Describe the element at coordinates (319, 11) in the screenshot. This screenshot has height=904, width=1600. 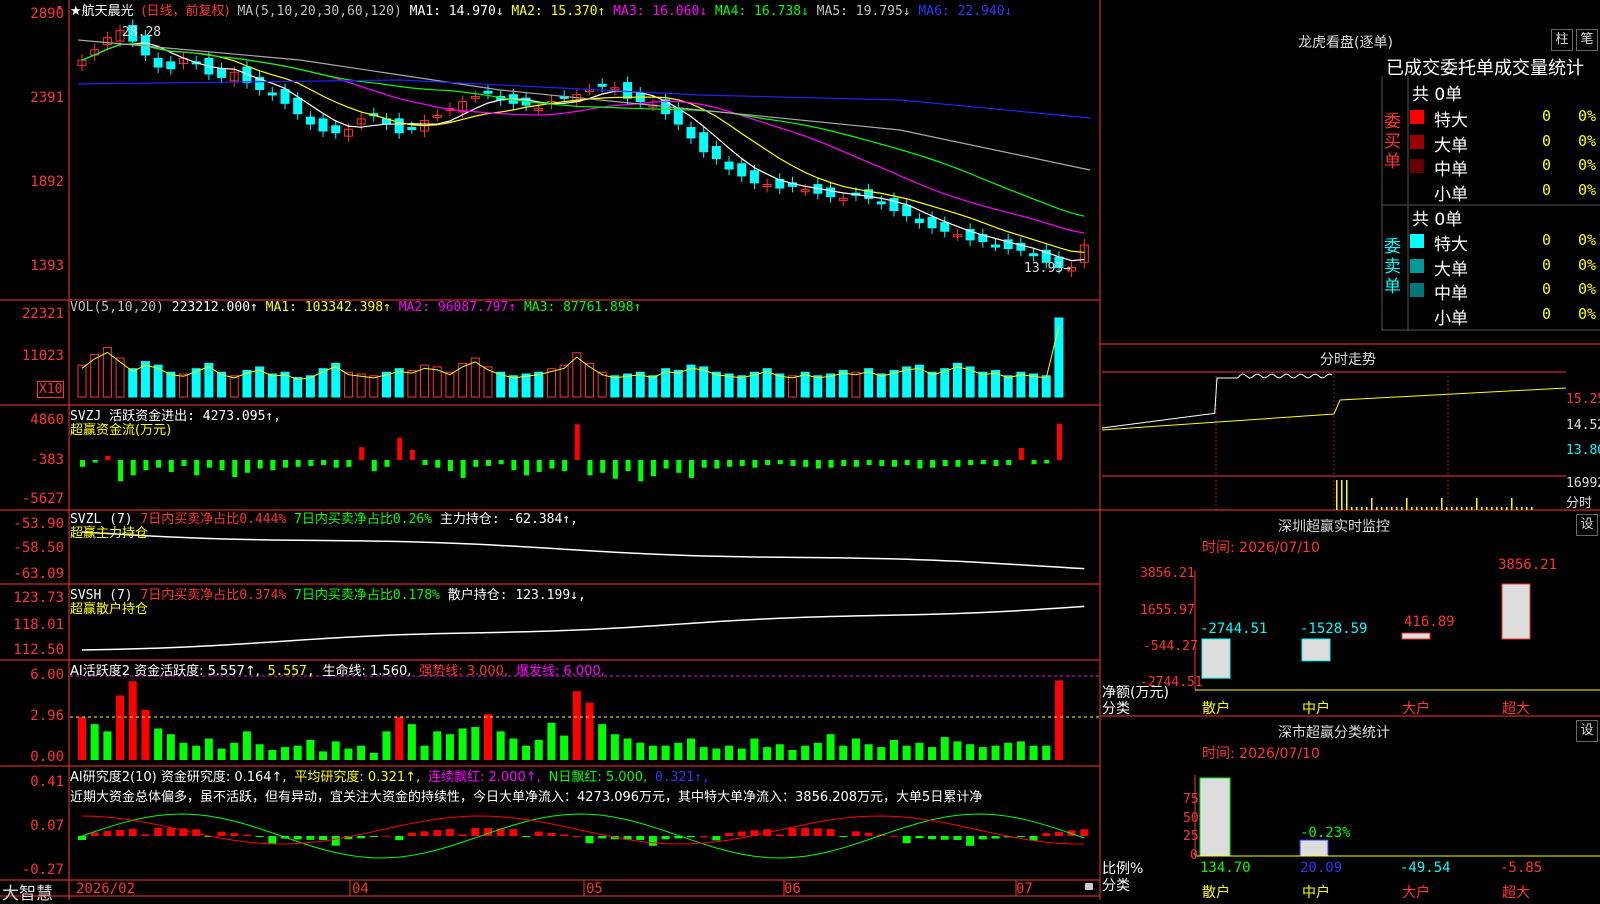
I see `ma-label: MA(5,10,20,30,60,120)` at that location.